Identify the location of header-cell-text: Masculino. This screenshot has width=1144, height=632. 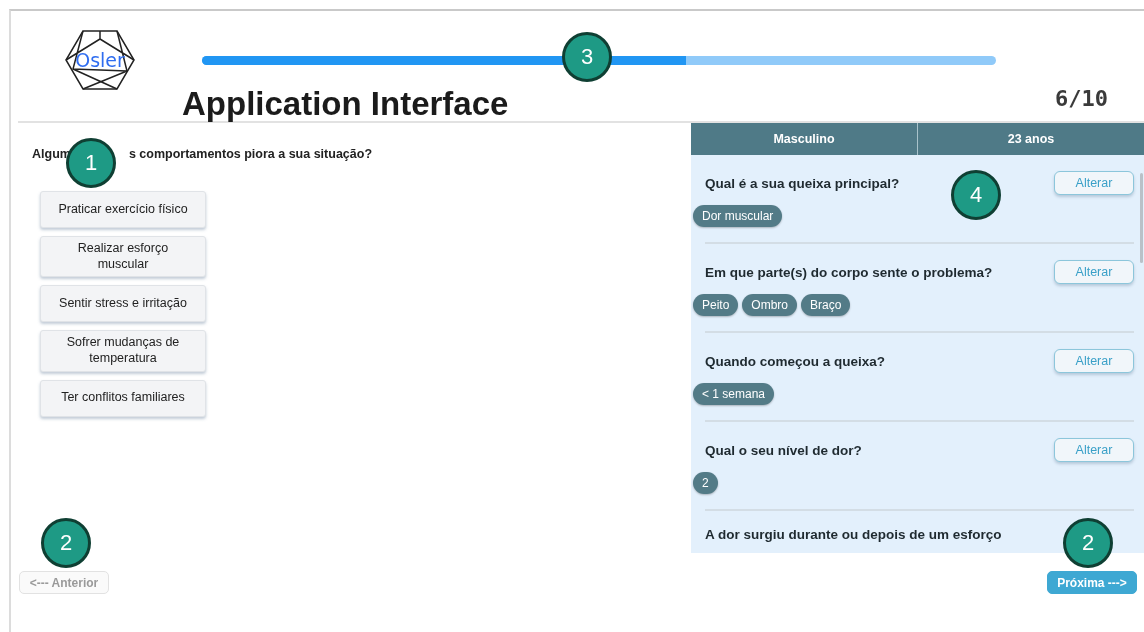
(804, 139).